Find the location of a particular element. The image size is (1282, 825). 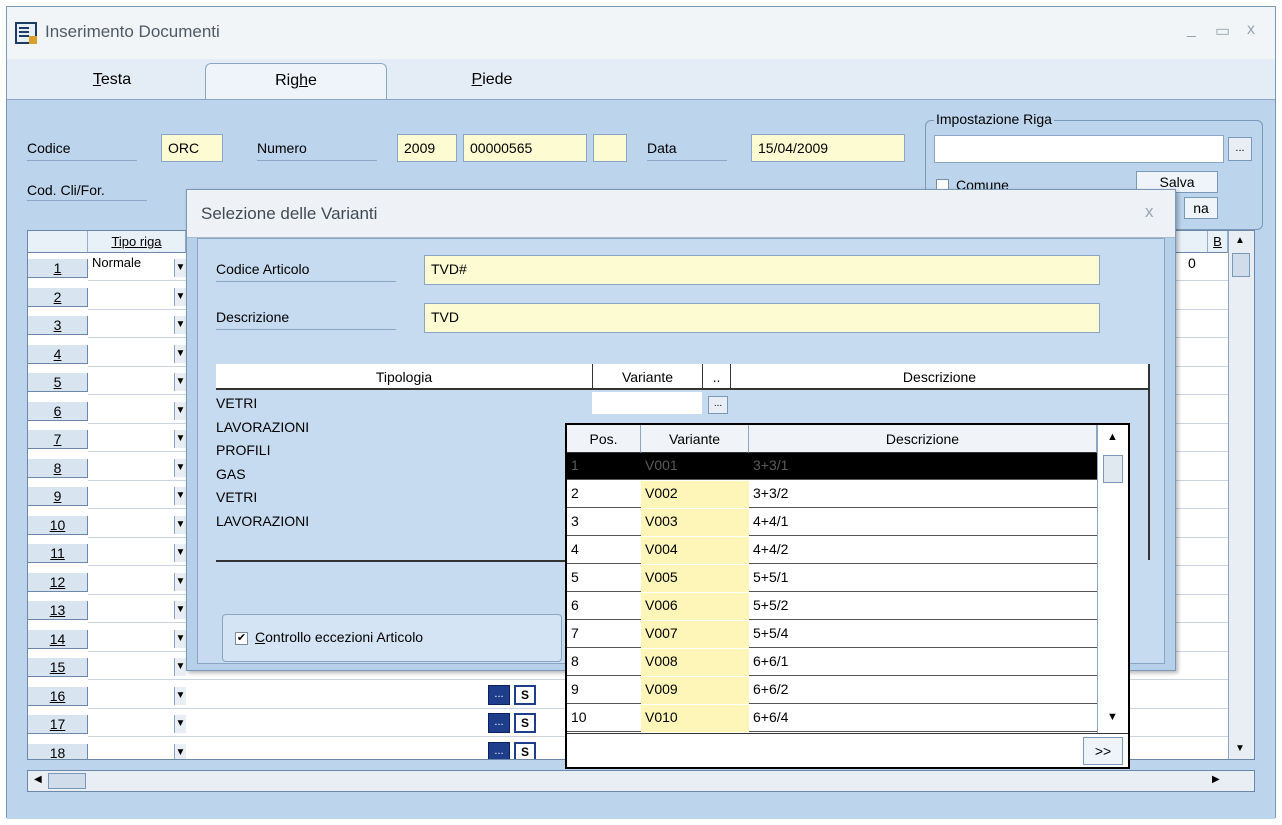

hscroll-thumb is located at coordinates (67, 781).